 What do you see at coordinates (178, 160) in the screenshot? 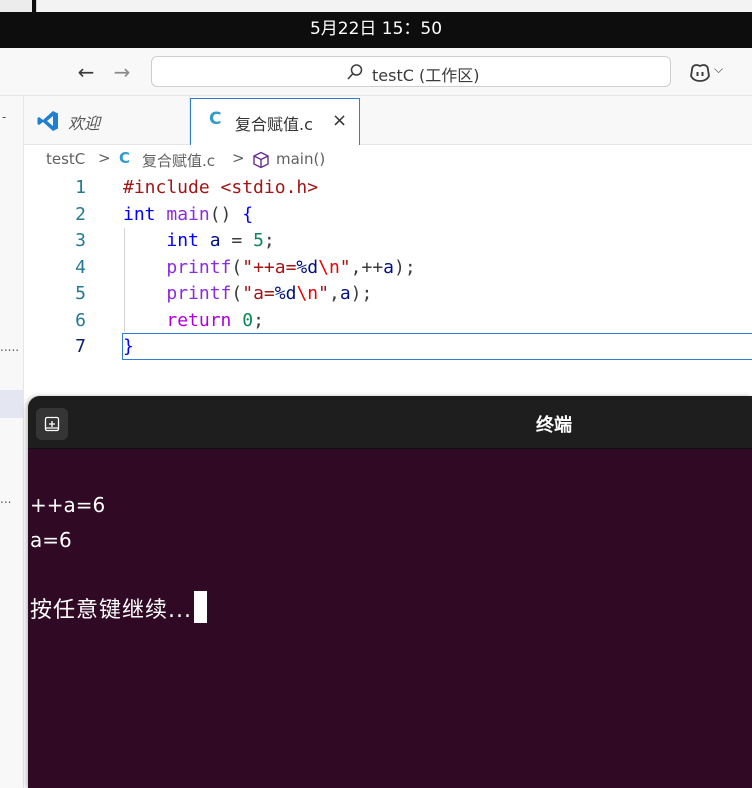
I see `breadcrumb-file: 复合赋值.c` at bounding box center [178, 160].